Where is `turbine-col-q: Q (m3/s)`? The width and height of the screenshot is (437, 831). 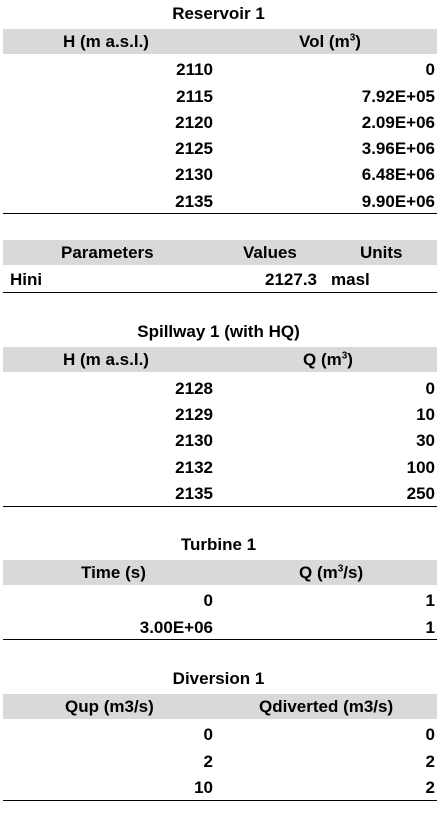
turbine-col-q: Q (m3/s) is located at coordinates (331, 573).